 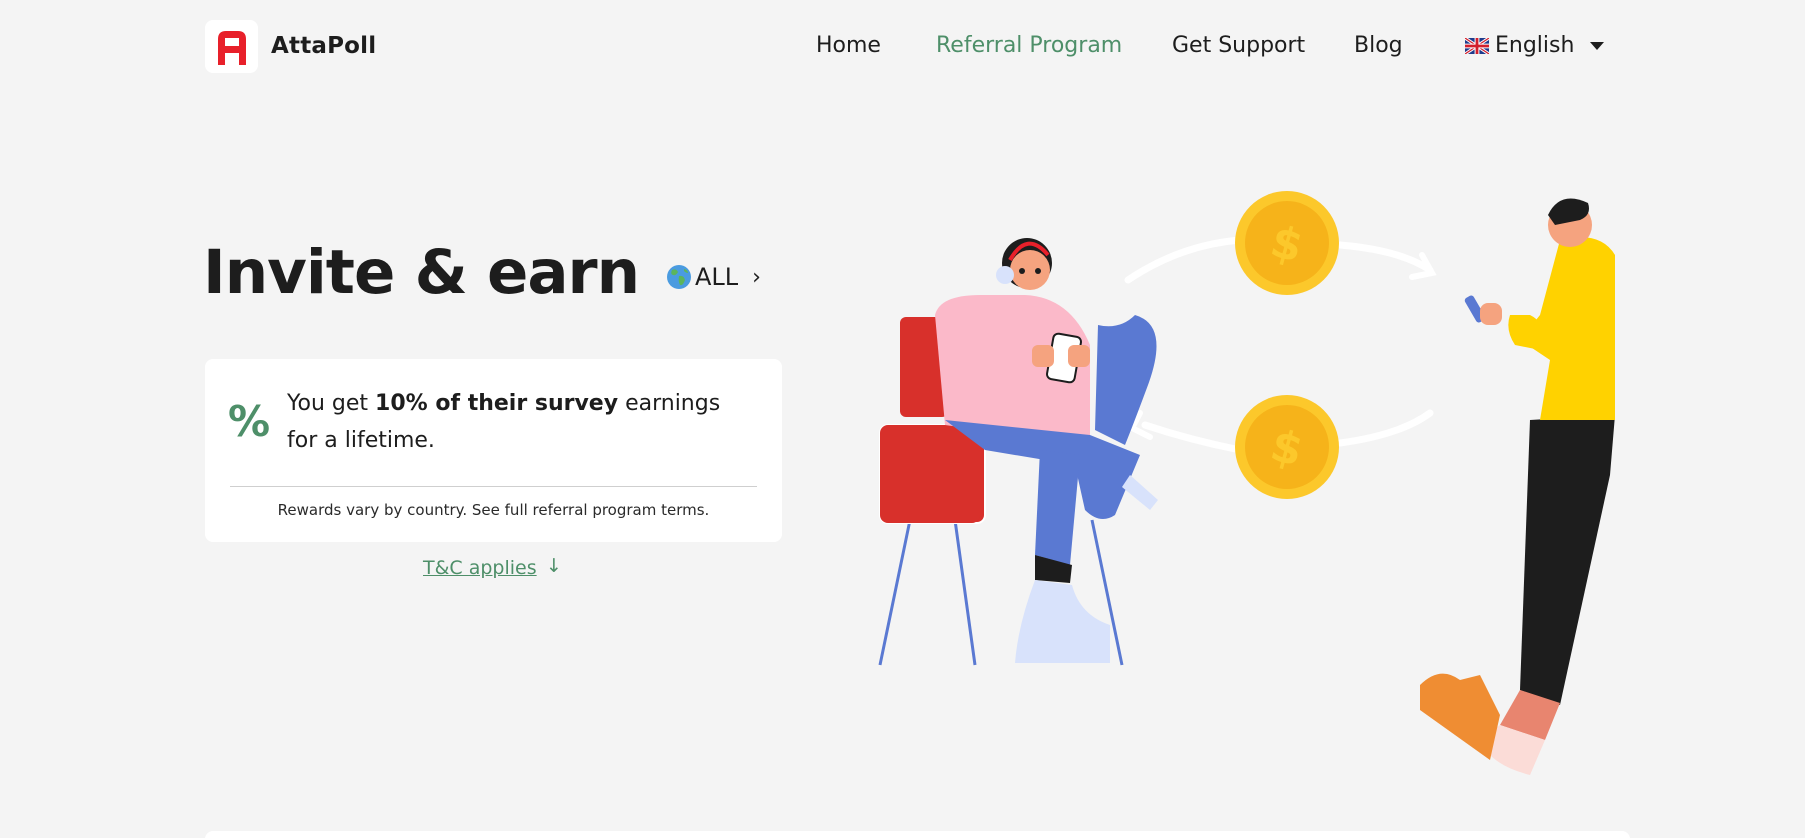 What do you see at coordinates (679, 277) in the screenshot?
I see `globe-icon` at bounding box center [679, 277].